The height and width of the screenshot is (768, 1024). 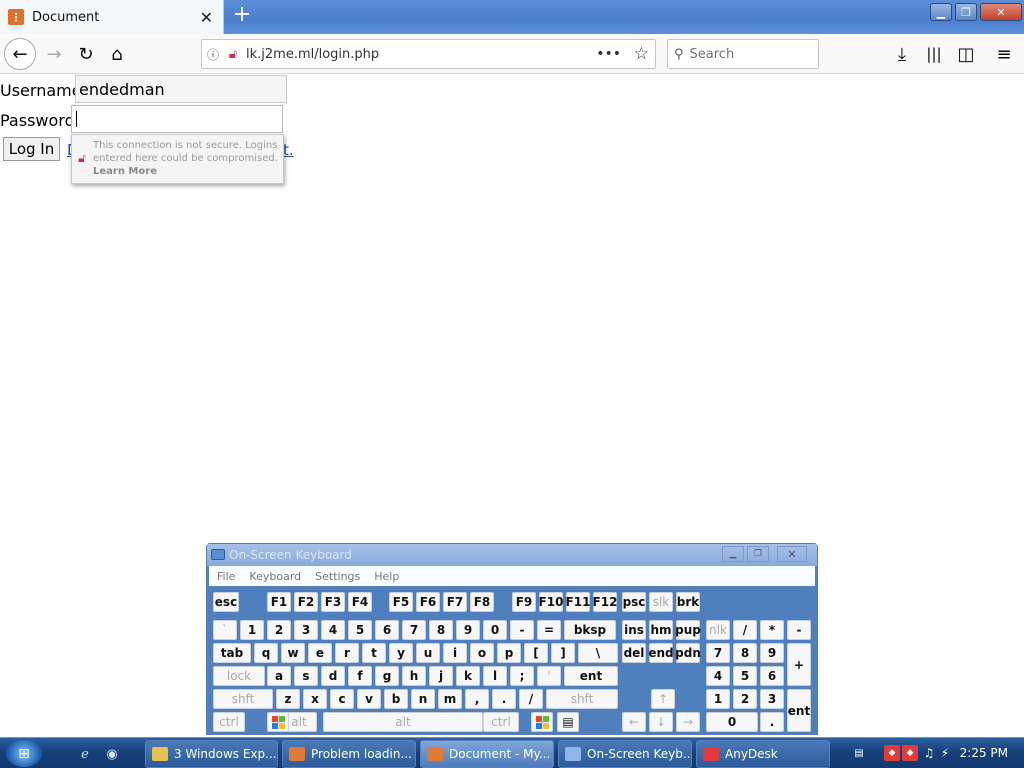 I want to click on osk-key: k, so click(x=468, y=676).